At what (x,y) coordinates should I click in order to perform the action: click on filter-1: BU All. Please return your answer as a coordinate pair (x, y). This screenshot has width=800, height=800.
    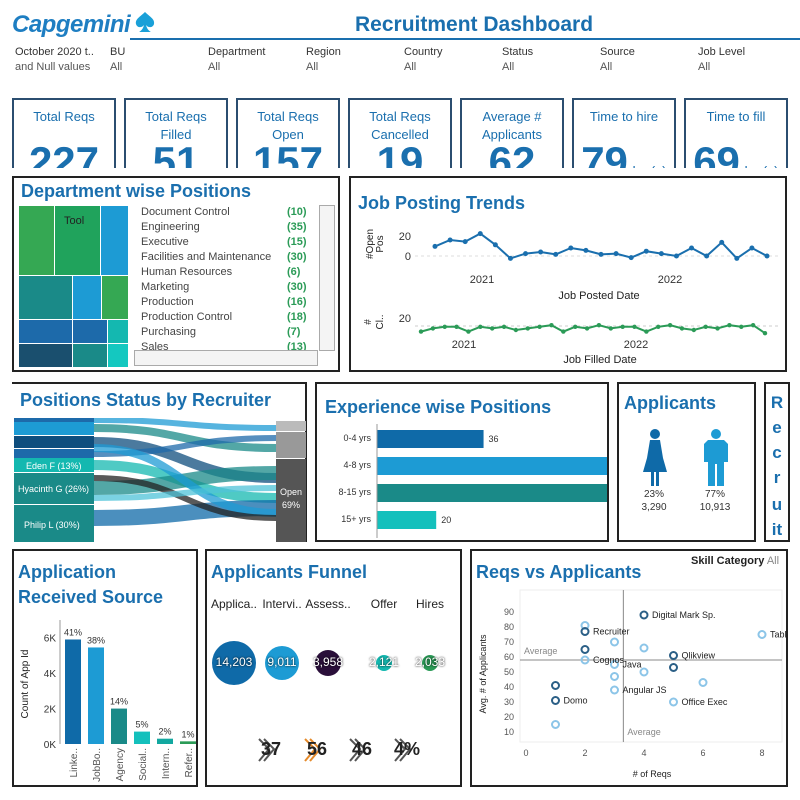
    Looking at the image, I should click on (117, 60).